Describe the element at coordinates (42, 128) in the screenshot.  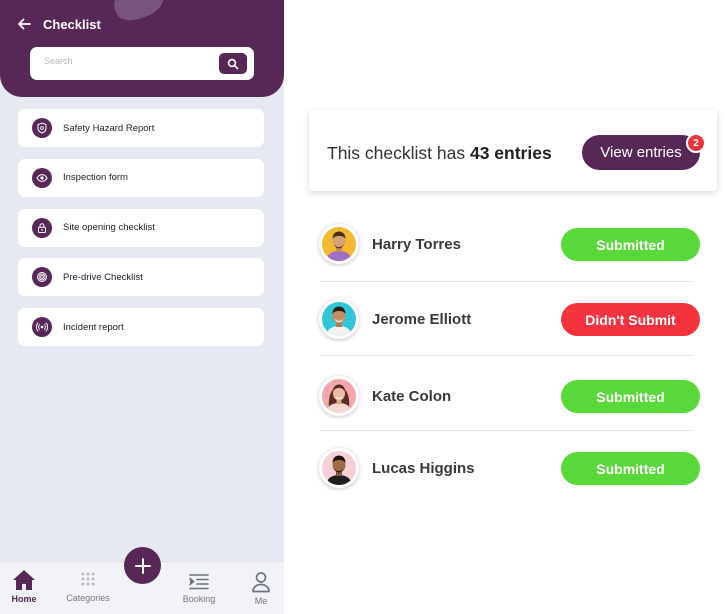
I see `shield-icon` at that location.